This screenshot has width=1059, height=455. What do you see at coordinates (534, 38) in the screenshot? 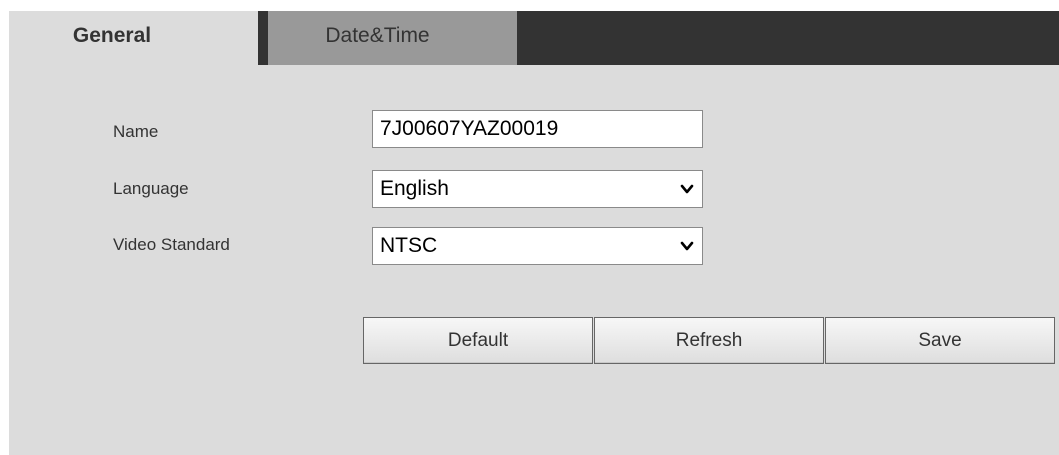
I see `tab-bar: General Date&Time` at bounding box center [534, 38].